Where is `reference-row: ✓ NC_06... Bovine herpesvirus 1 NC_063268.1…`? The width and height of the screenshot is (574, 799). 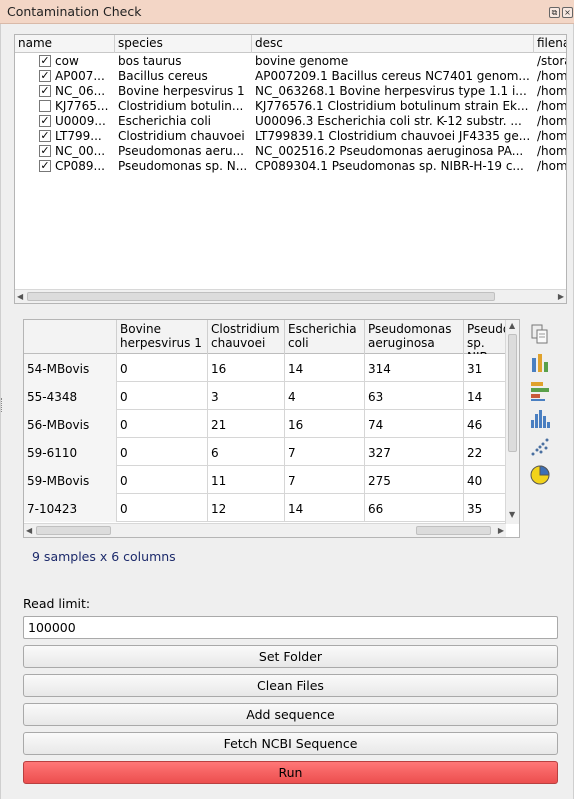
reference-row: ✓ NC_06... Bovine herpesvirus 1 NC_063268.1… is located at coordinates (290, 91).